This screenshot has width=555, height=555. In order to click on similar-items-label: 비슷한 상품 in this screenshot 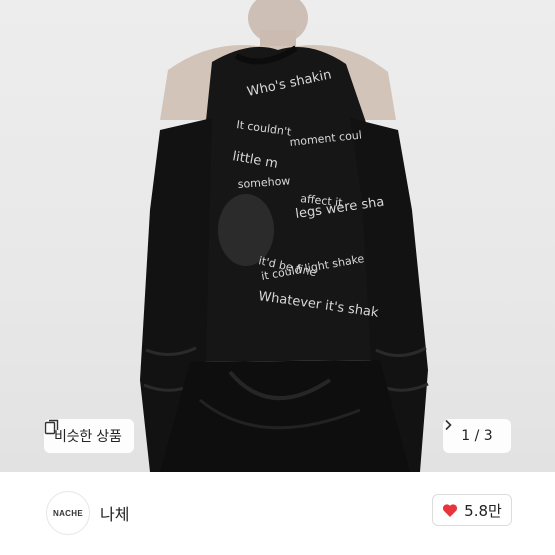, I will do `click(88, 437)`.